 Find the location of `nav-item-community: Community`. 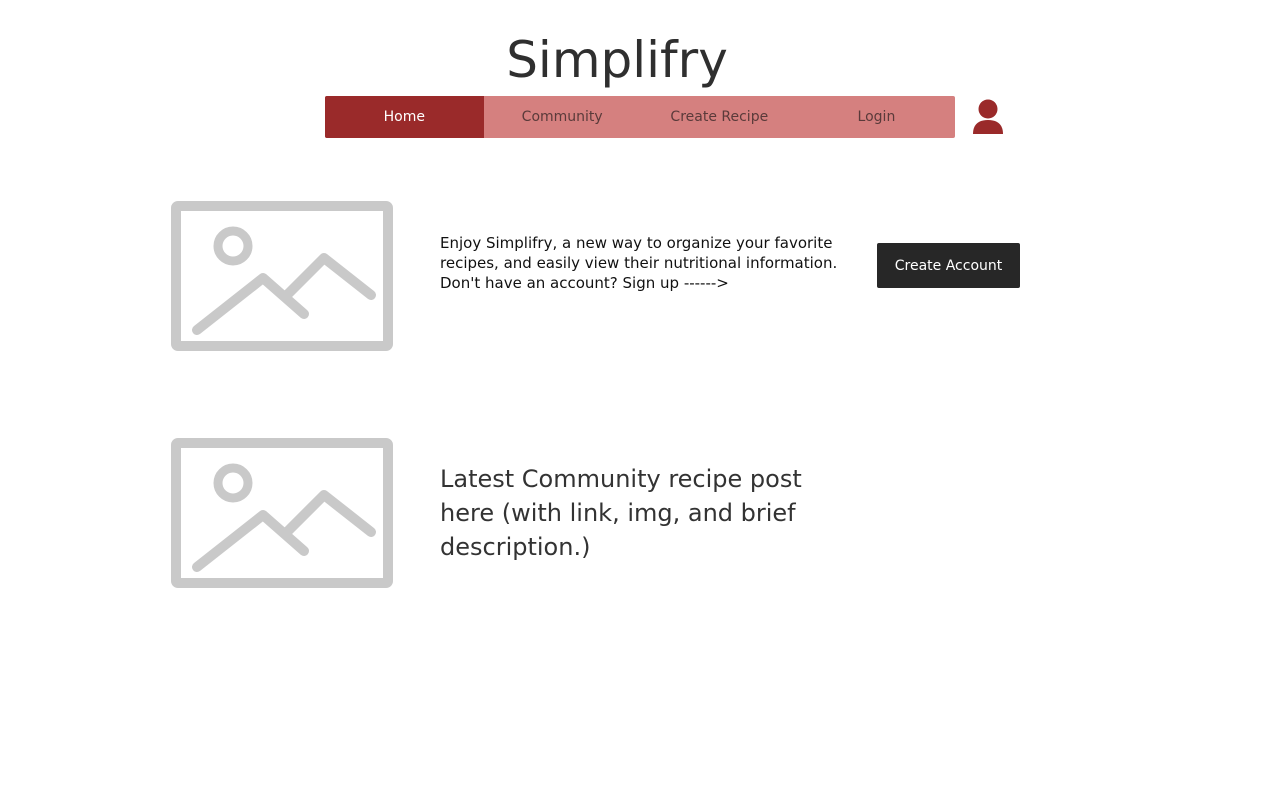

nav-item-community: Community is located at coordinates (562, 117).